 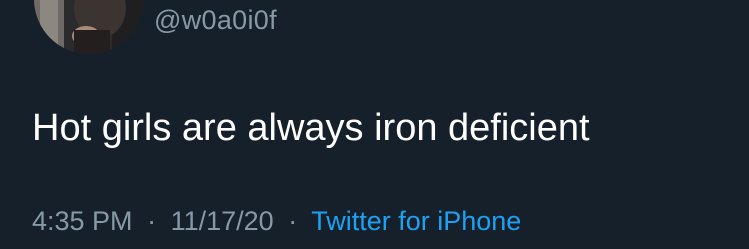 I want to click on tweet-meta: 4:35 PM · 11/17/20 · Twitter for iPhone, so click(x=276, y=221).